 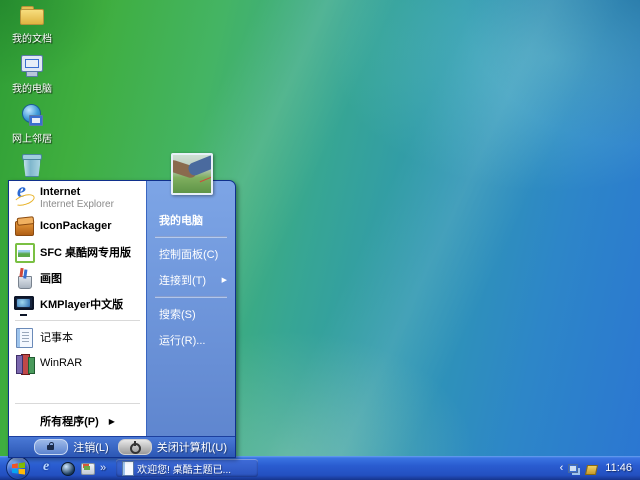 I want to click on shut-down-button, so click(x=134, y=447).